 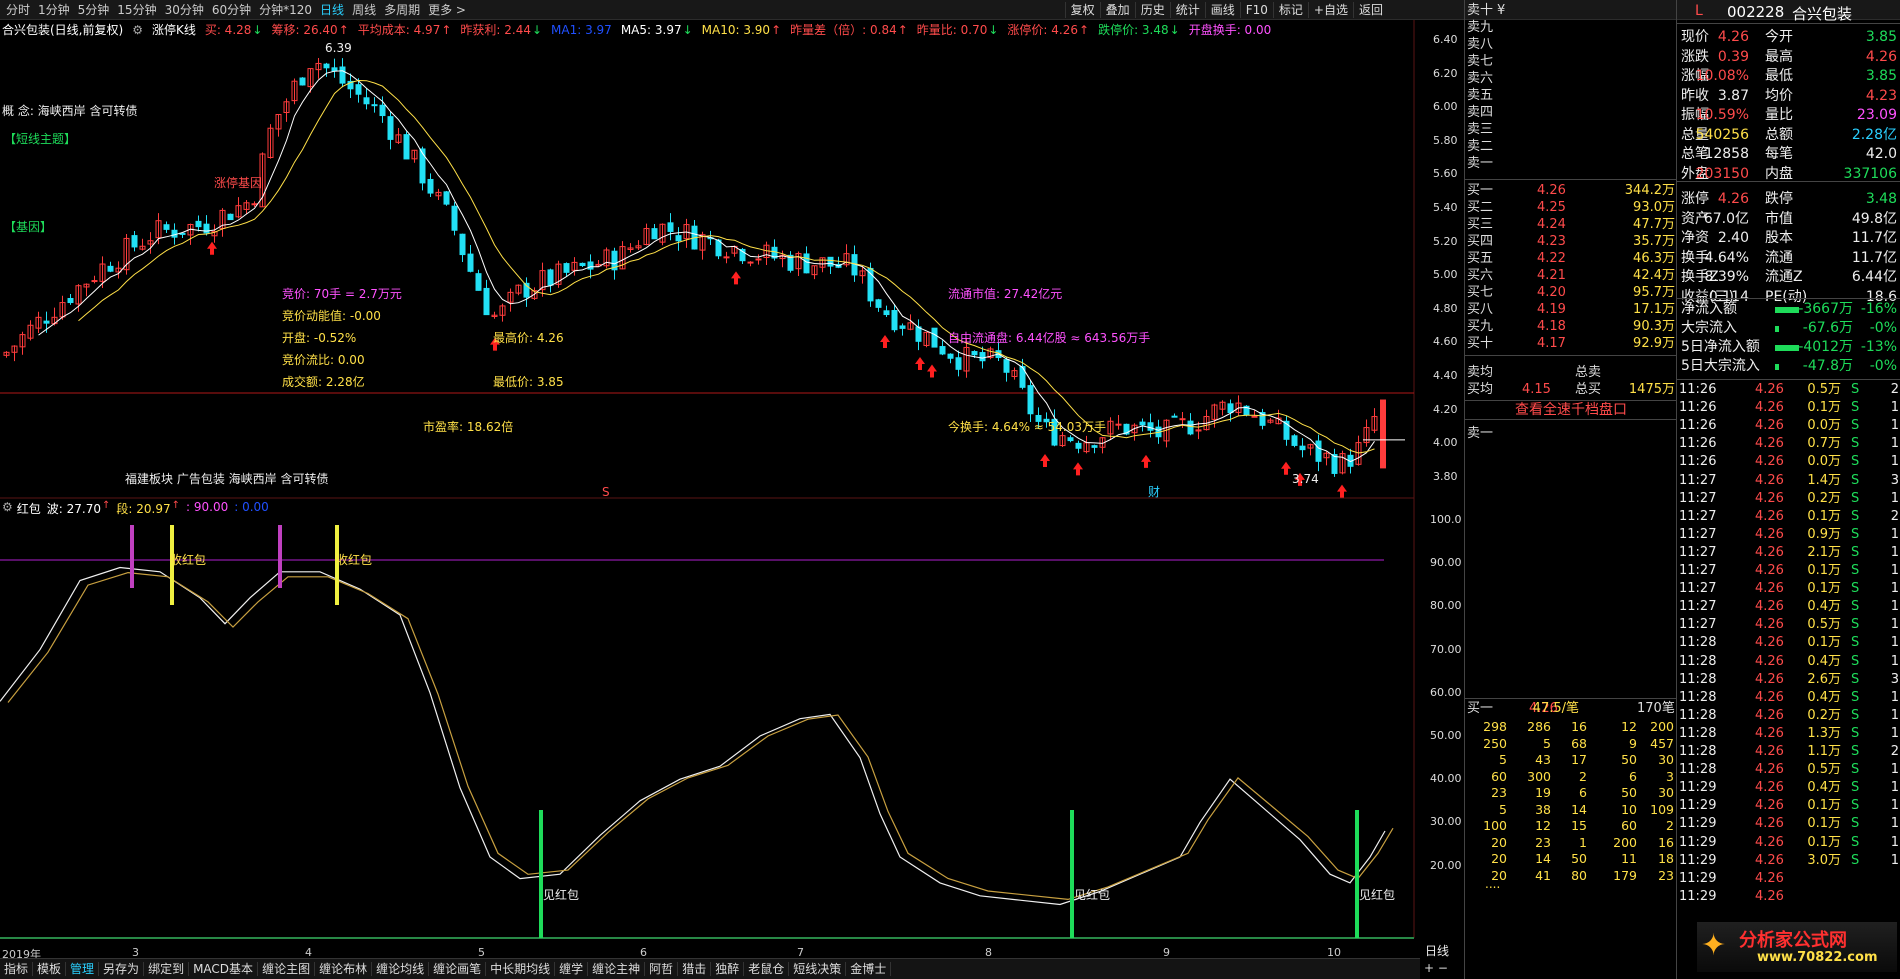 I want to click on quote-cell: 540256, so click(x=1722, y=134).